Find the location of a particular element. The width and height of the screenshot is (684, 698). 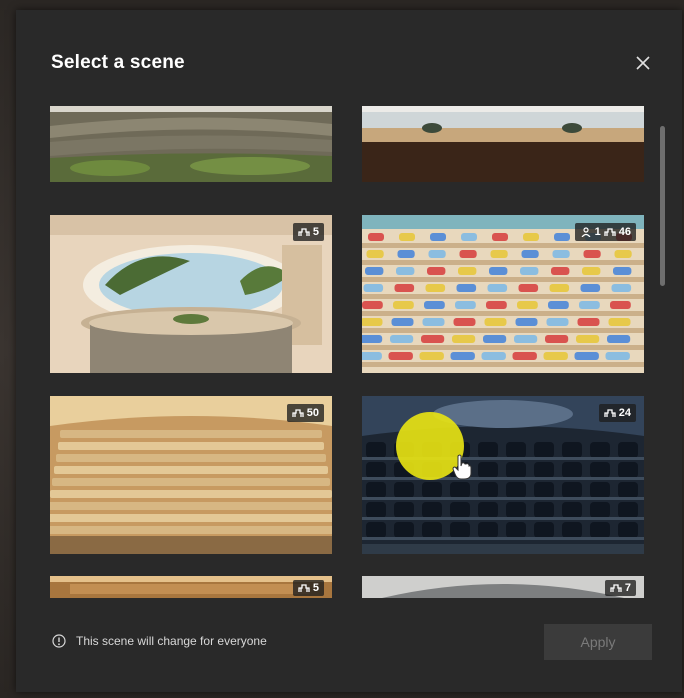

capacity-count: 50 is located at coordinates (312, 413).